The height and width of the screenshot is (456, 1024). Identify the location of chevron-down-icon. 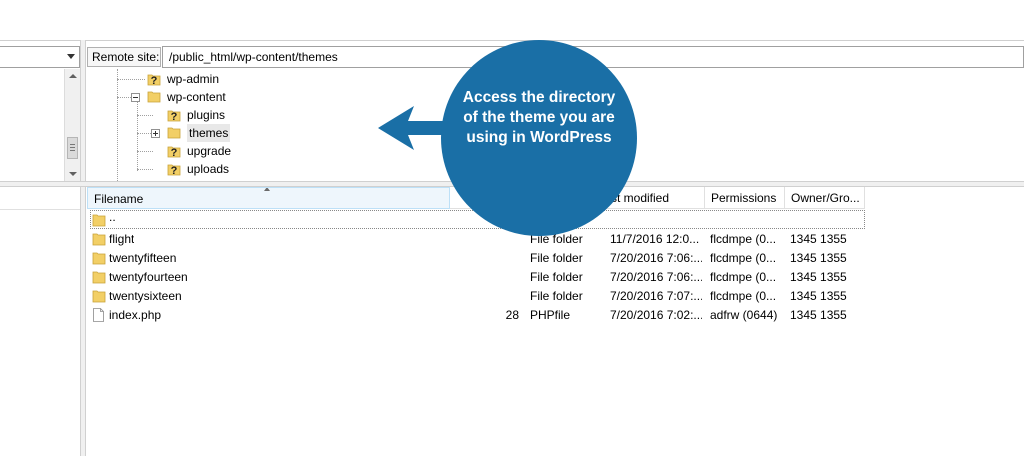
(71, 56).